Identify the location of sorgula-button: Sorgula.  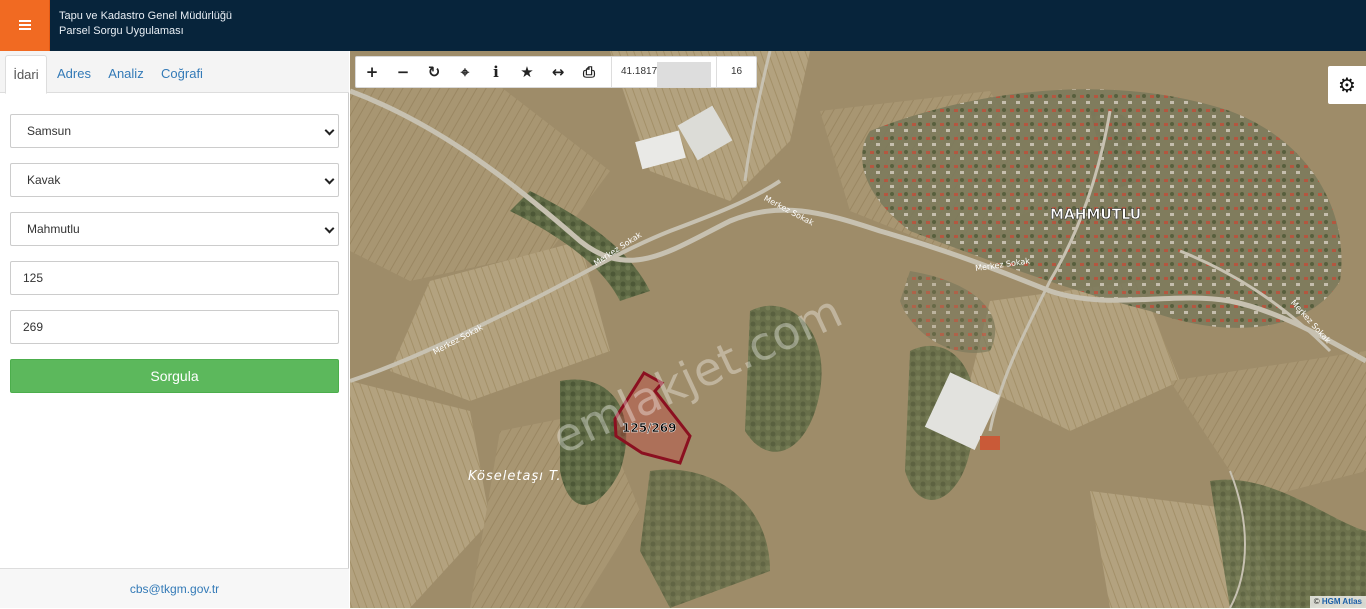
(174, 376).